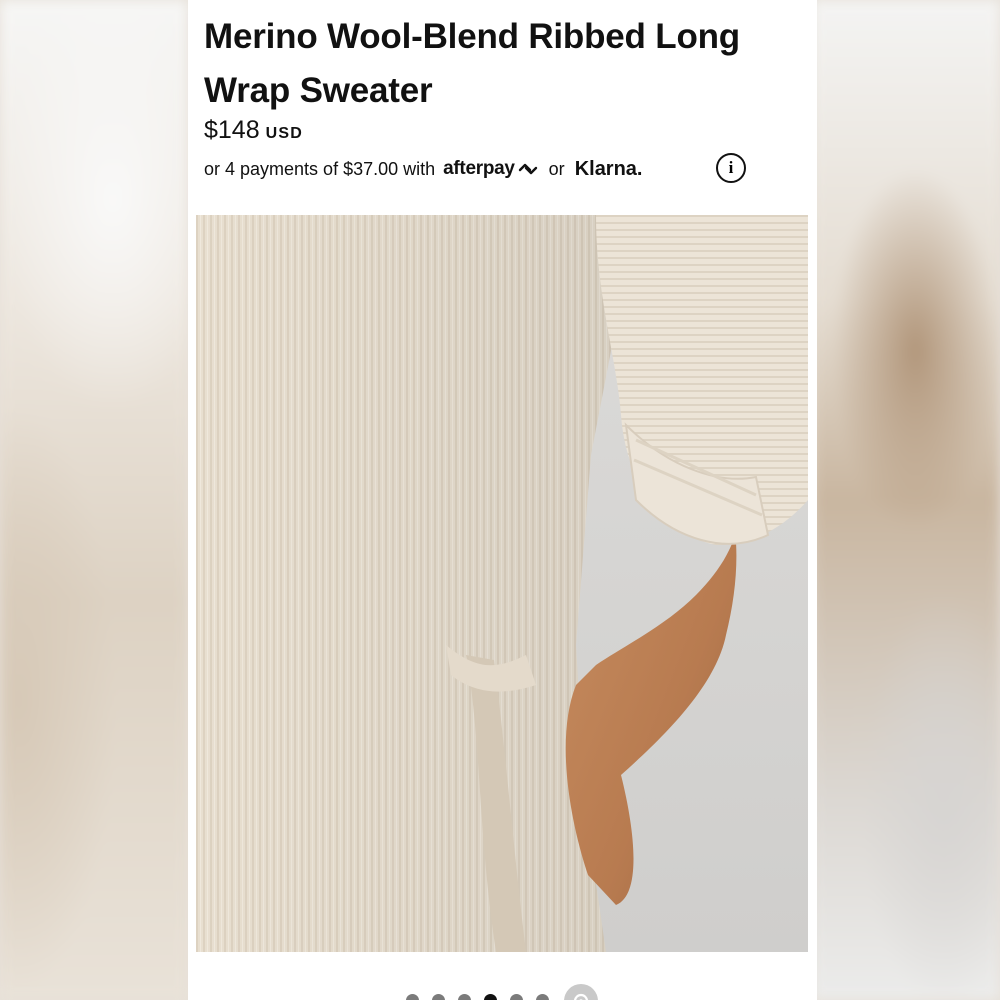 The image size is (1000, 1000). What do you see at coordinates (609, 169) in the screenshot?
I see `klarna-logo: Klarna.` at bounding box center [609, 169].